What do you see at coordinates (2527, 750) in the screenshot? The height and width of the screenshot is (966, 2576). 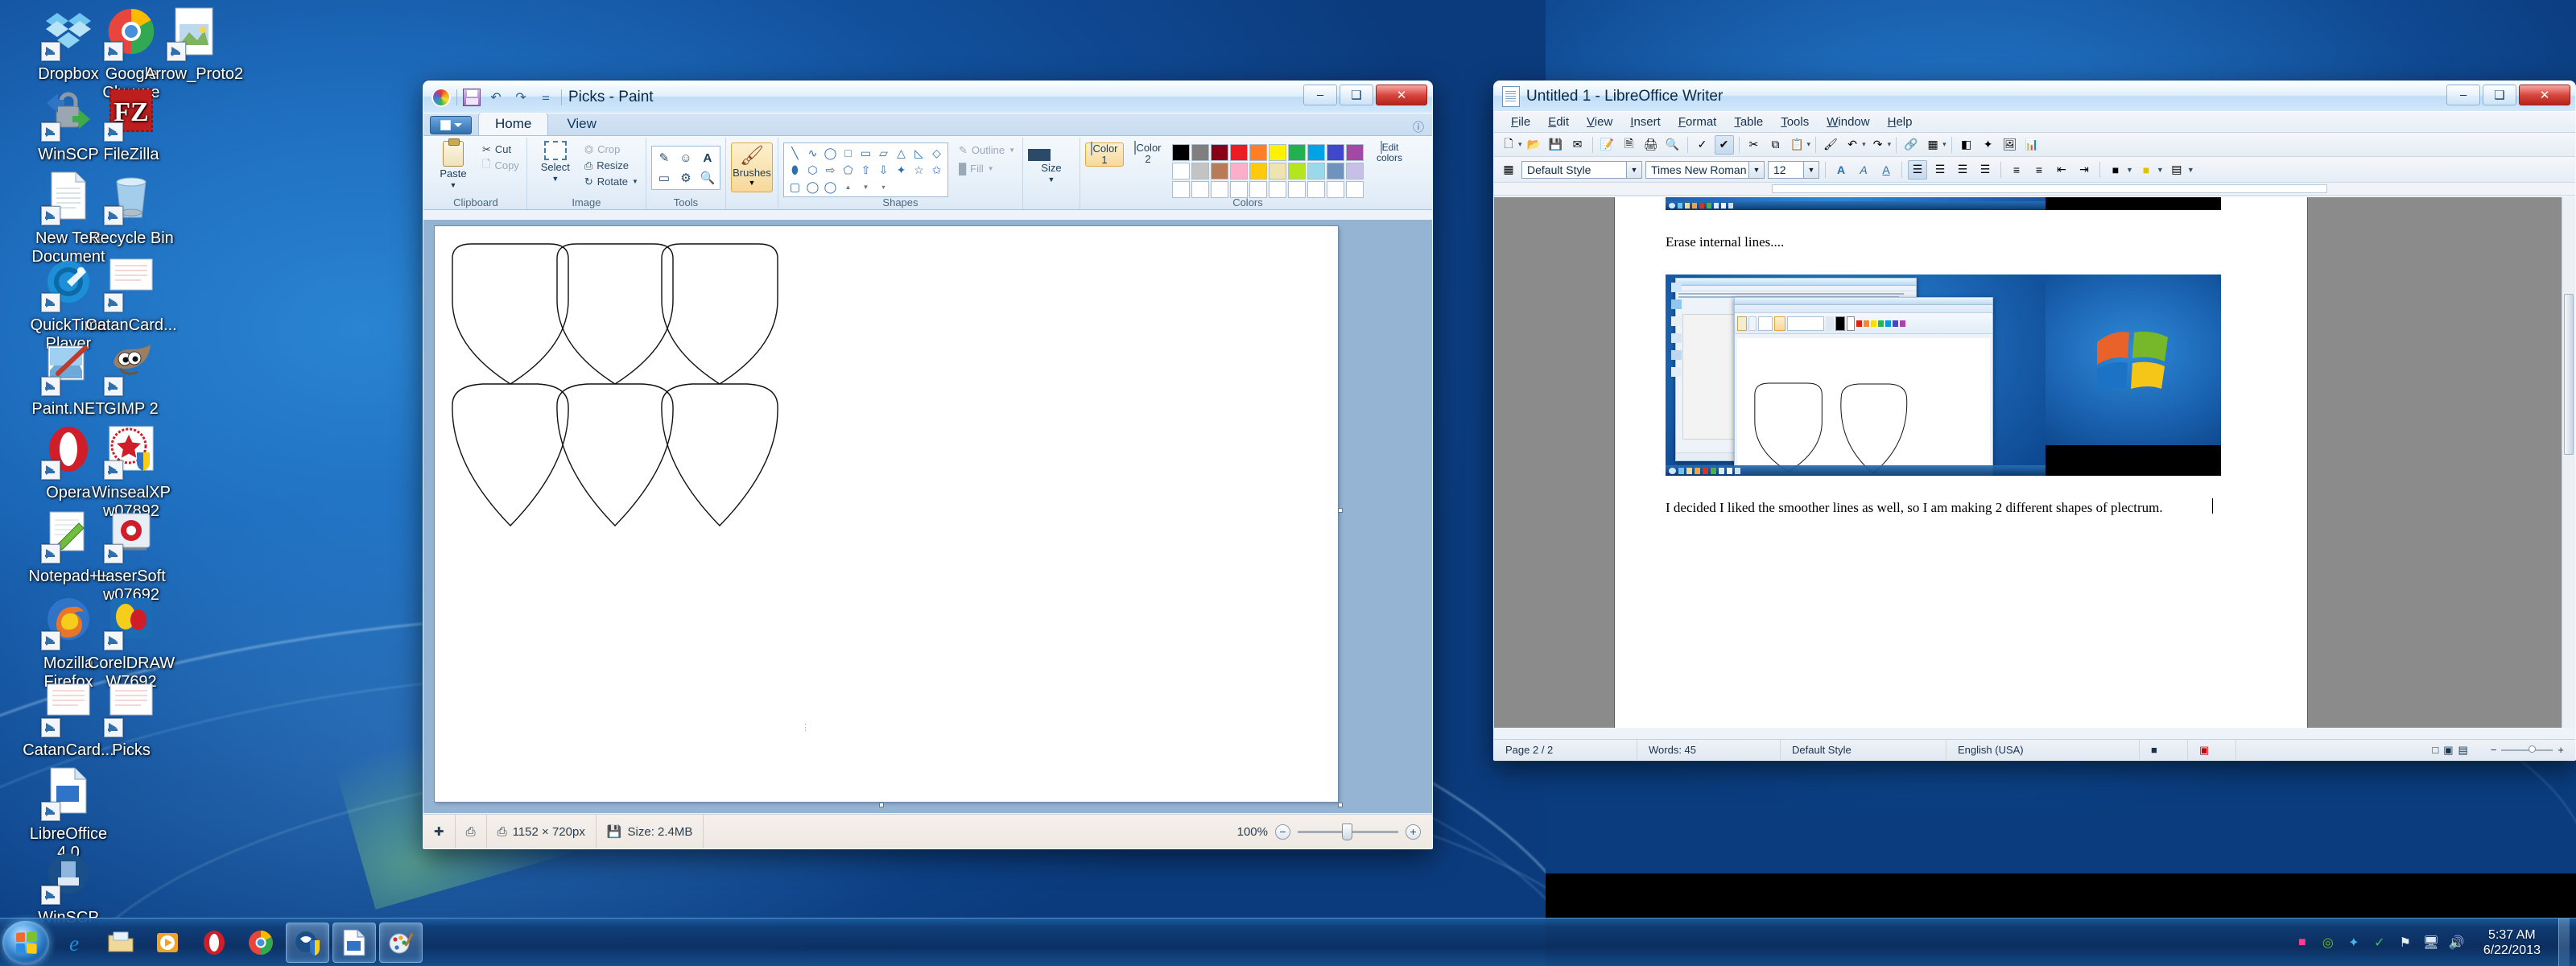 I see `writer-zoom-slider: − +` at bounding box center [2527, 750].